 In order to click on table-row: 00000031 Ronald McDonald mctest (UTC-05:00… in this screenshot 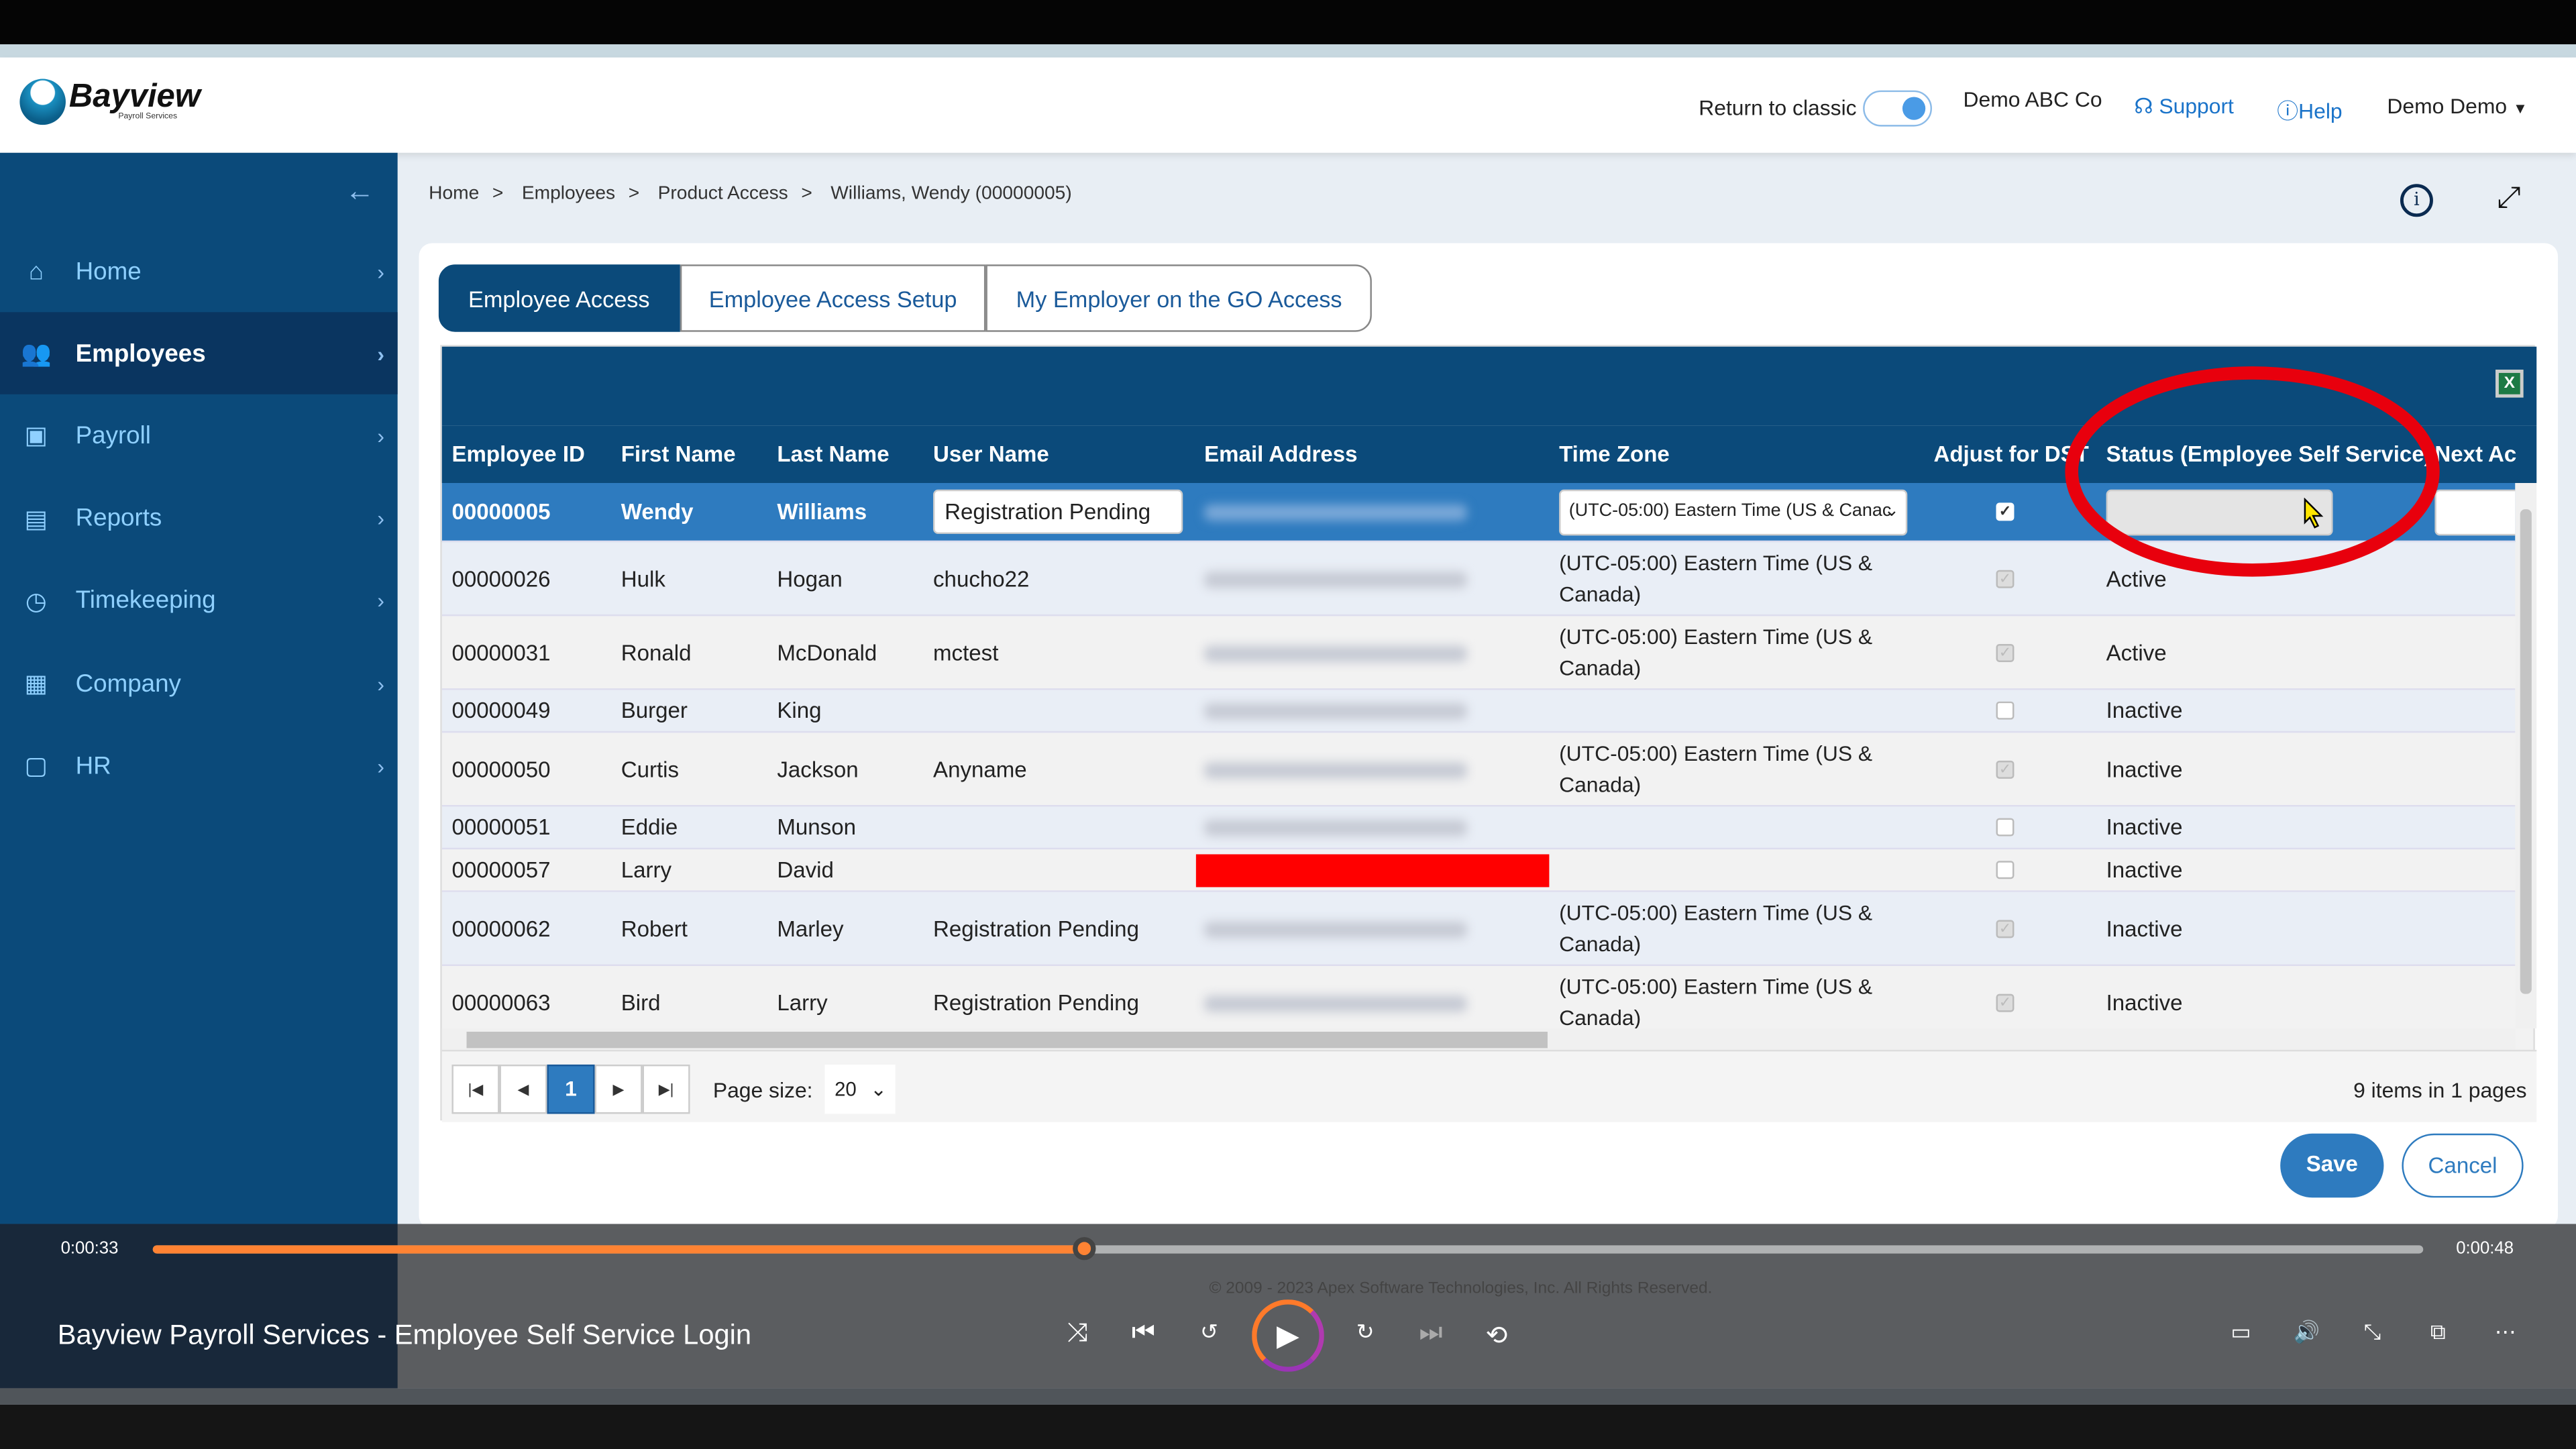, I will do `click(1478, 653)`.